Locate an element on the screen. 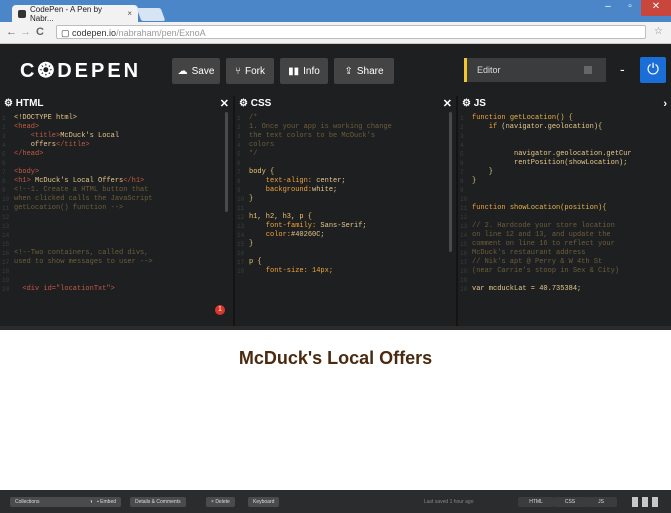 The width and height of the screenshot is (671, 513). line-number: 7 is located at coordinates (4, 172).